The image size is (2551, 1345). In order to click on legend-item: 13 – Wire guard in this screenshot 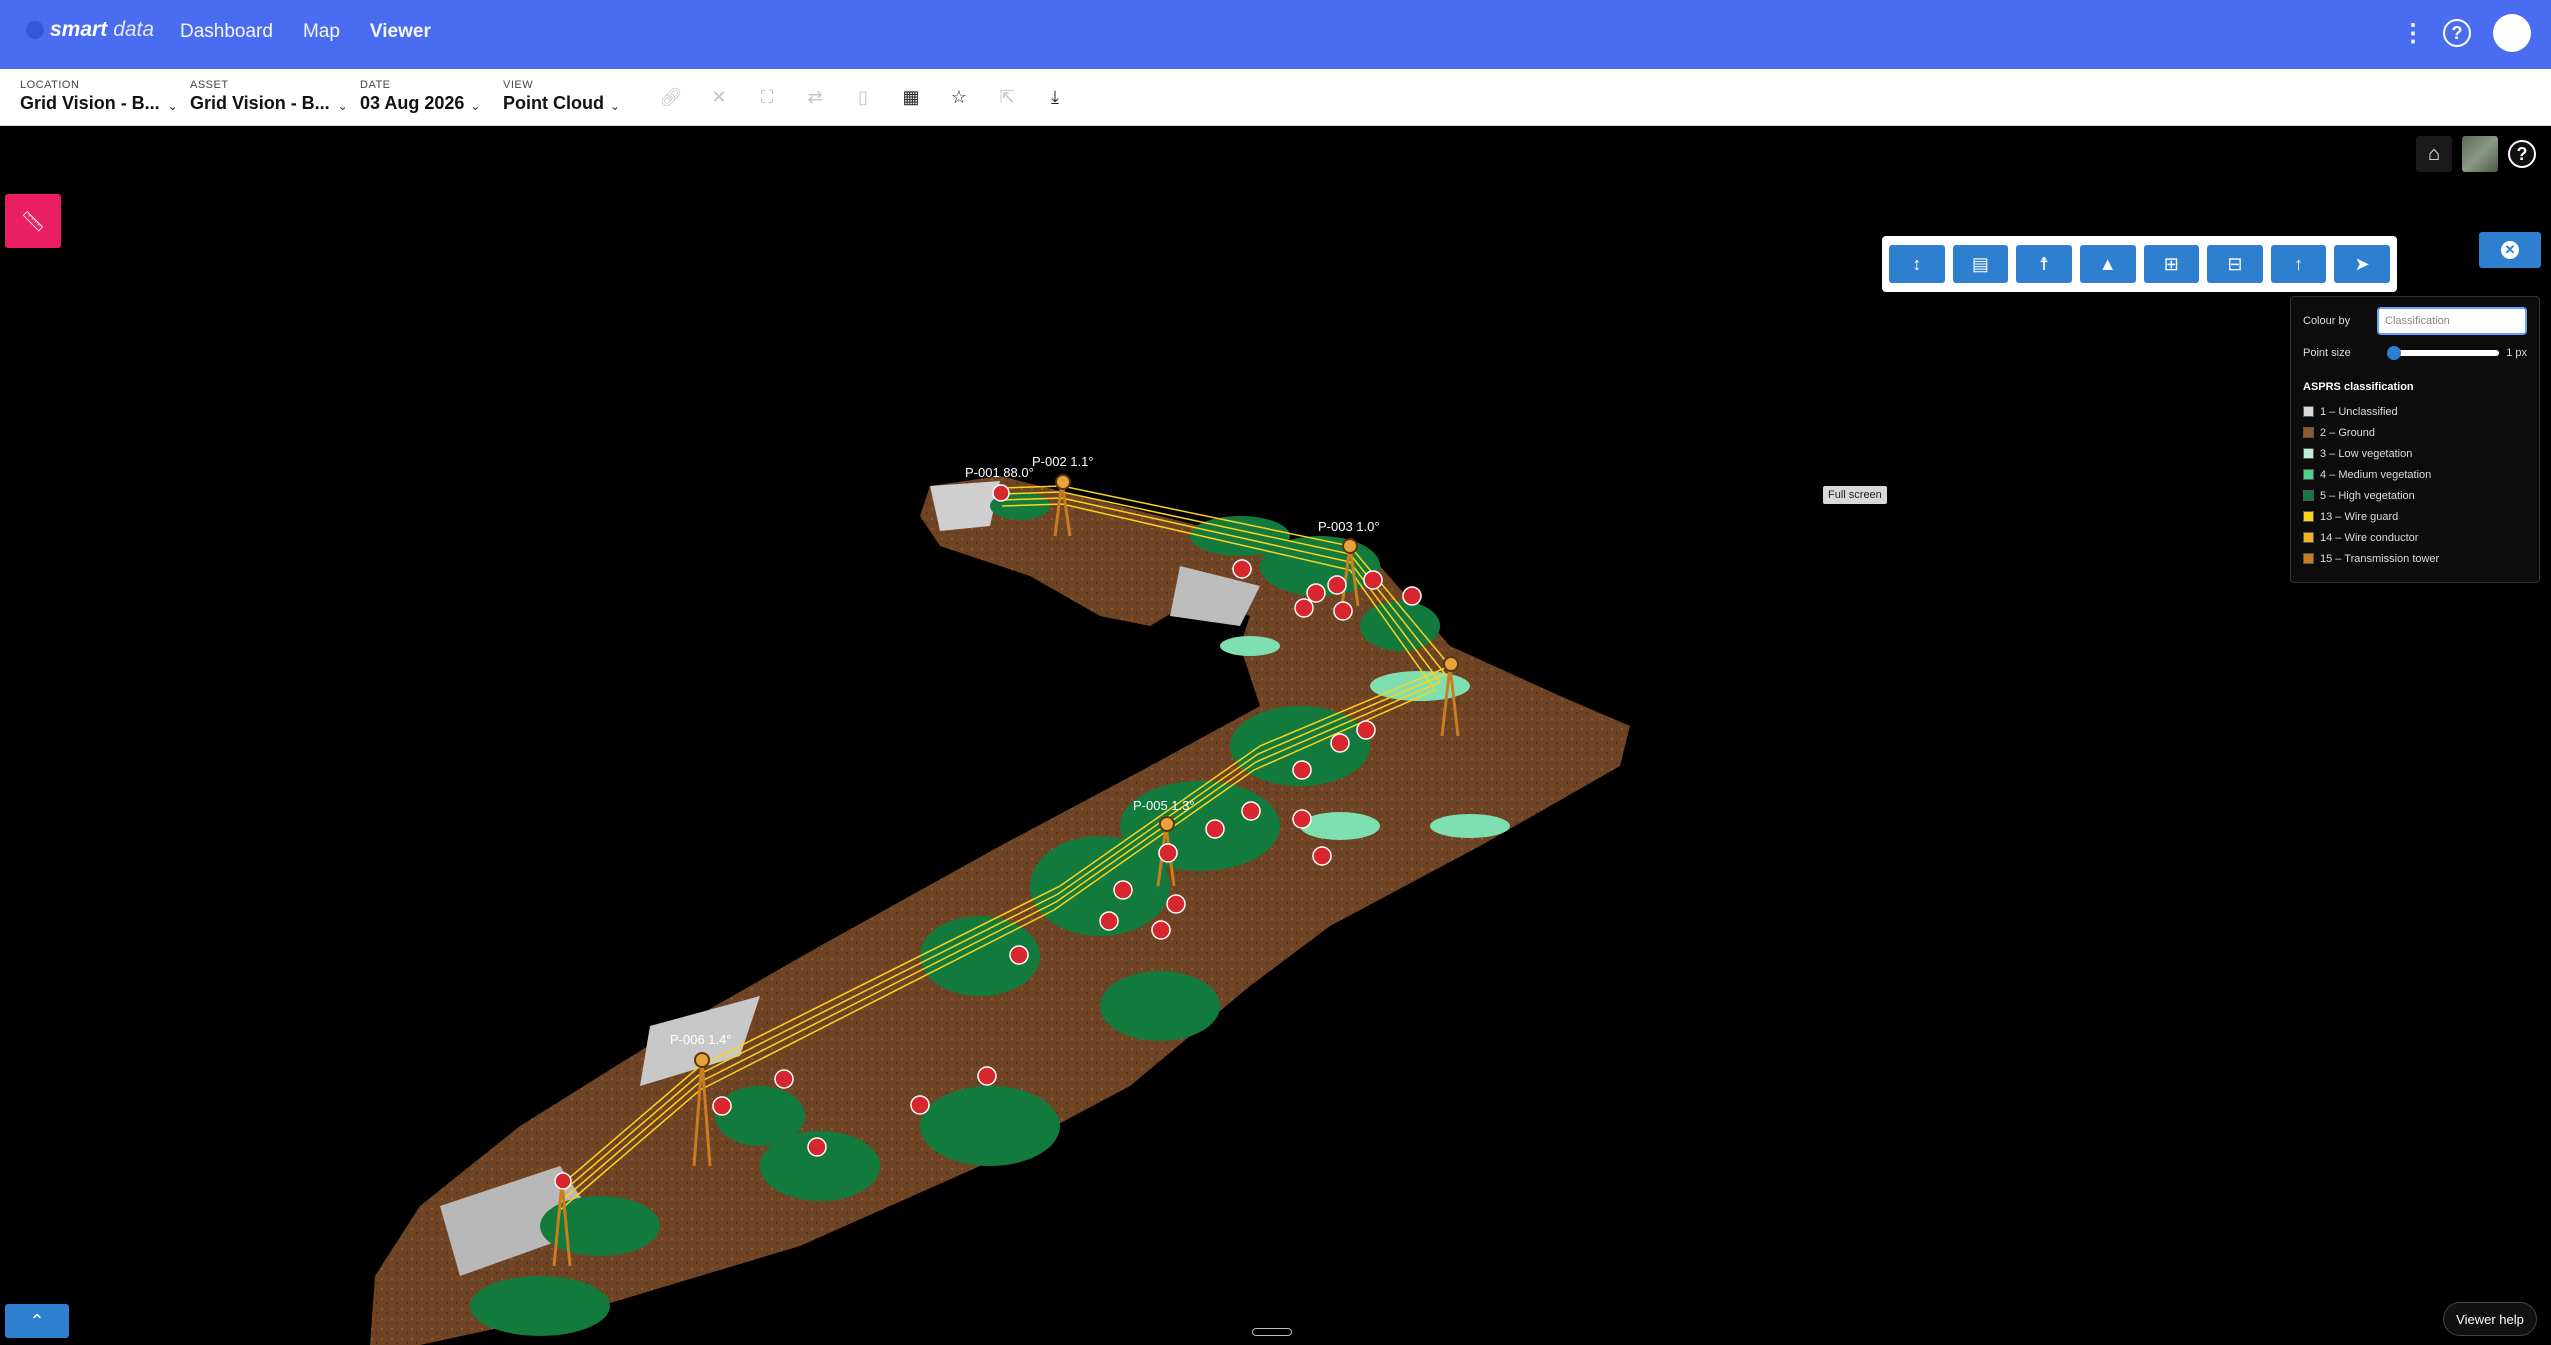, I will do `click(2415, 516)`.